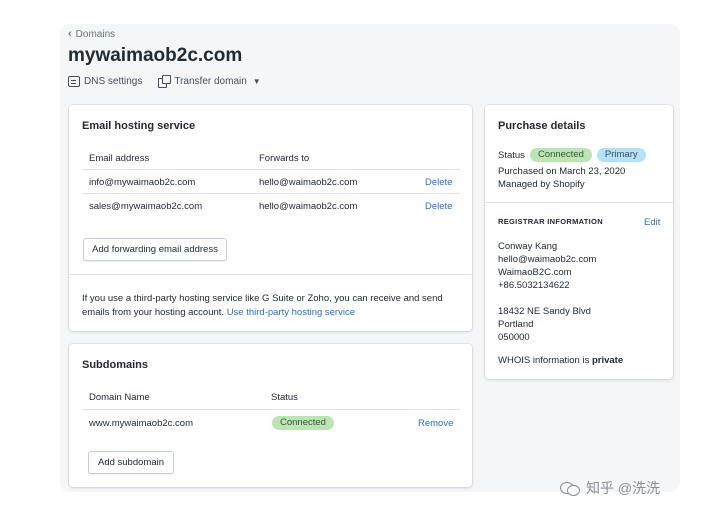 The height and width of the screenshot is (520, 720). Describe the element at coordinates (514, 337) in the screenshot. I see `address-zip: 050000` at that location.